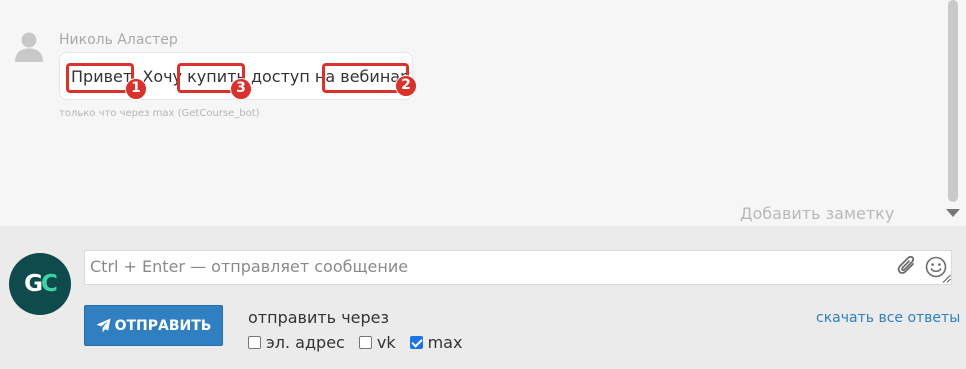 This screenshot has height=369, width=966. What do you see at coordinates (817, 213) in the screenshot?
I see `add-note-link: Добавить заметку` at bounding box center [817, 213].